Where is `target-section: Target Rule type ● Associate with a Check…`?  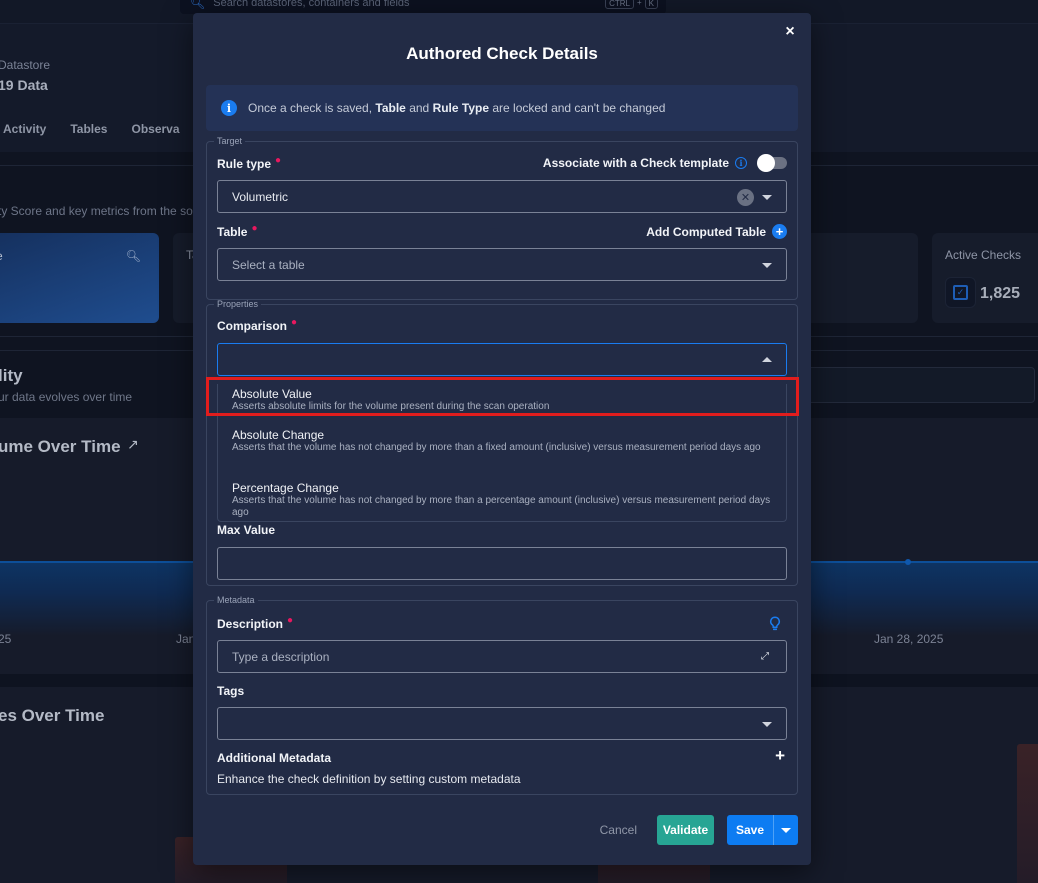
target-section: Target Rule type ● Associate with a Check… is located at coordinates (502, 218).